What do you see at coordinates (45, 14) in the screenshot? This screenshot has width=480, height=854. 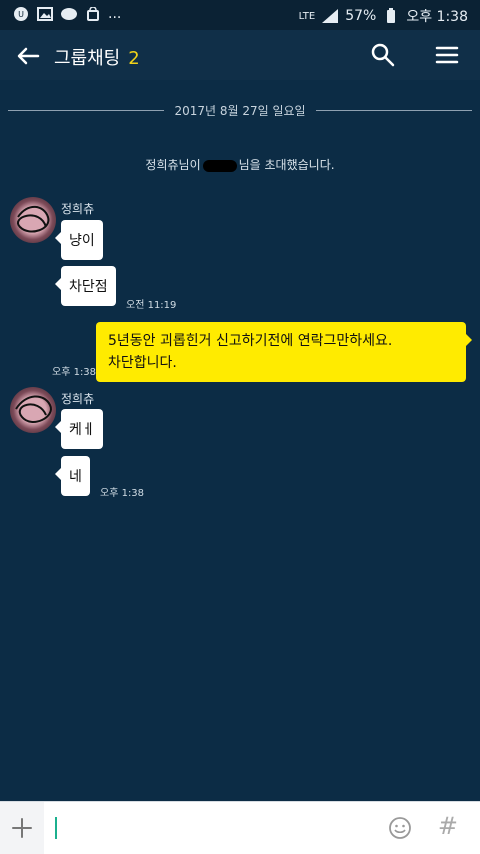 I see `gallery-icon` at bounding box center [45, 14].